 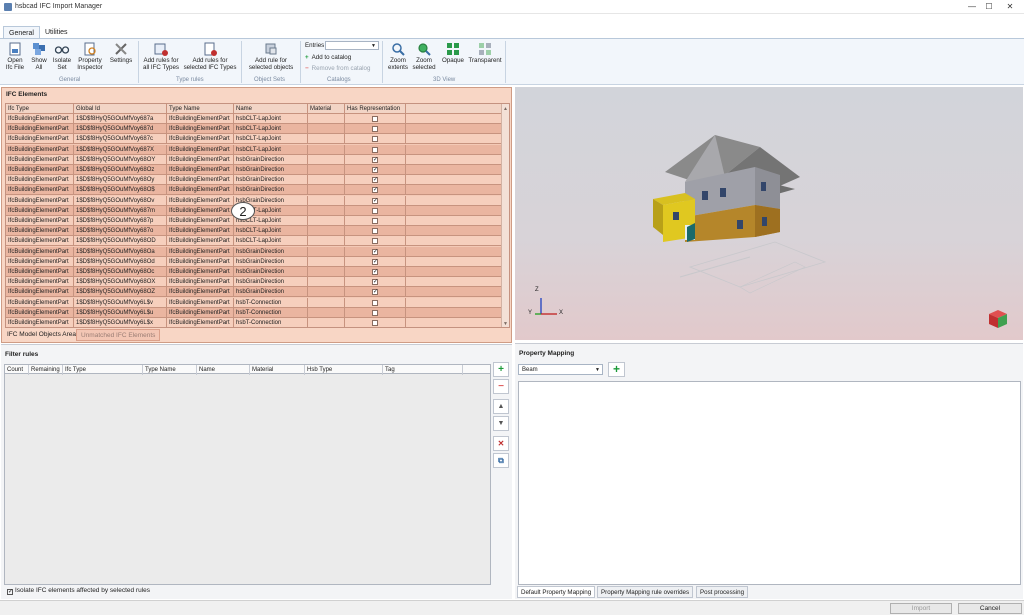 I want to click on view-cube-icon, so click(x=998, y=319).